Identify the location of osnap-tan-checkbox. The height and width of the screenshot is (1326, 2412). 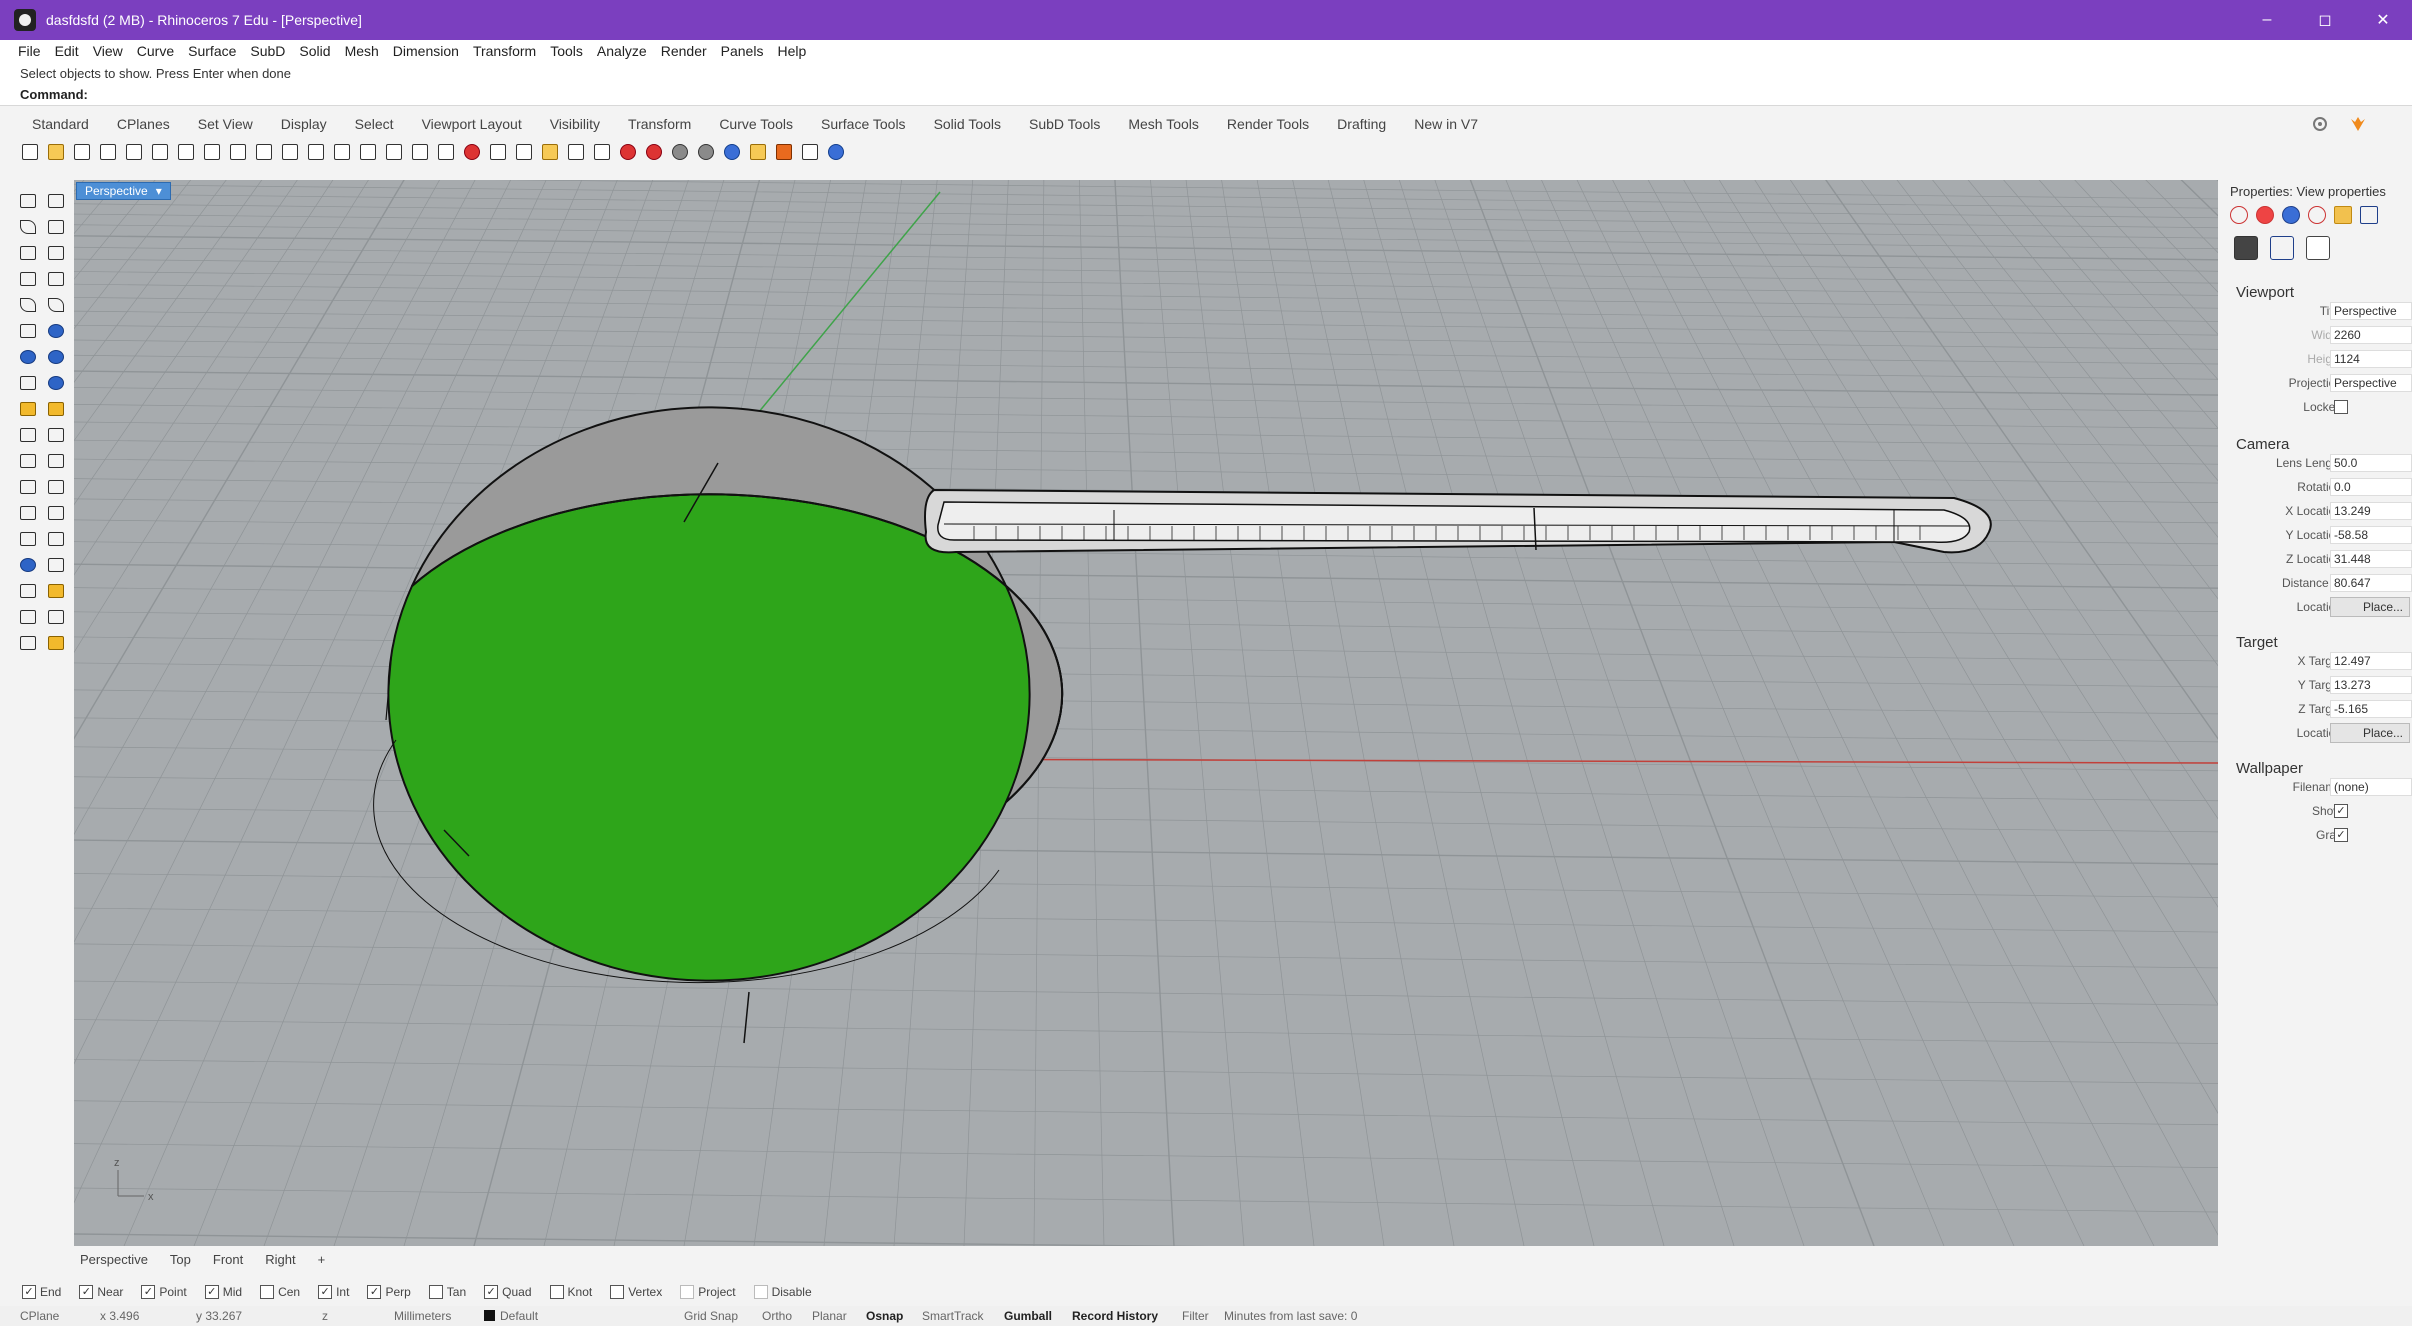
(435, 1292).